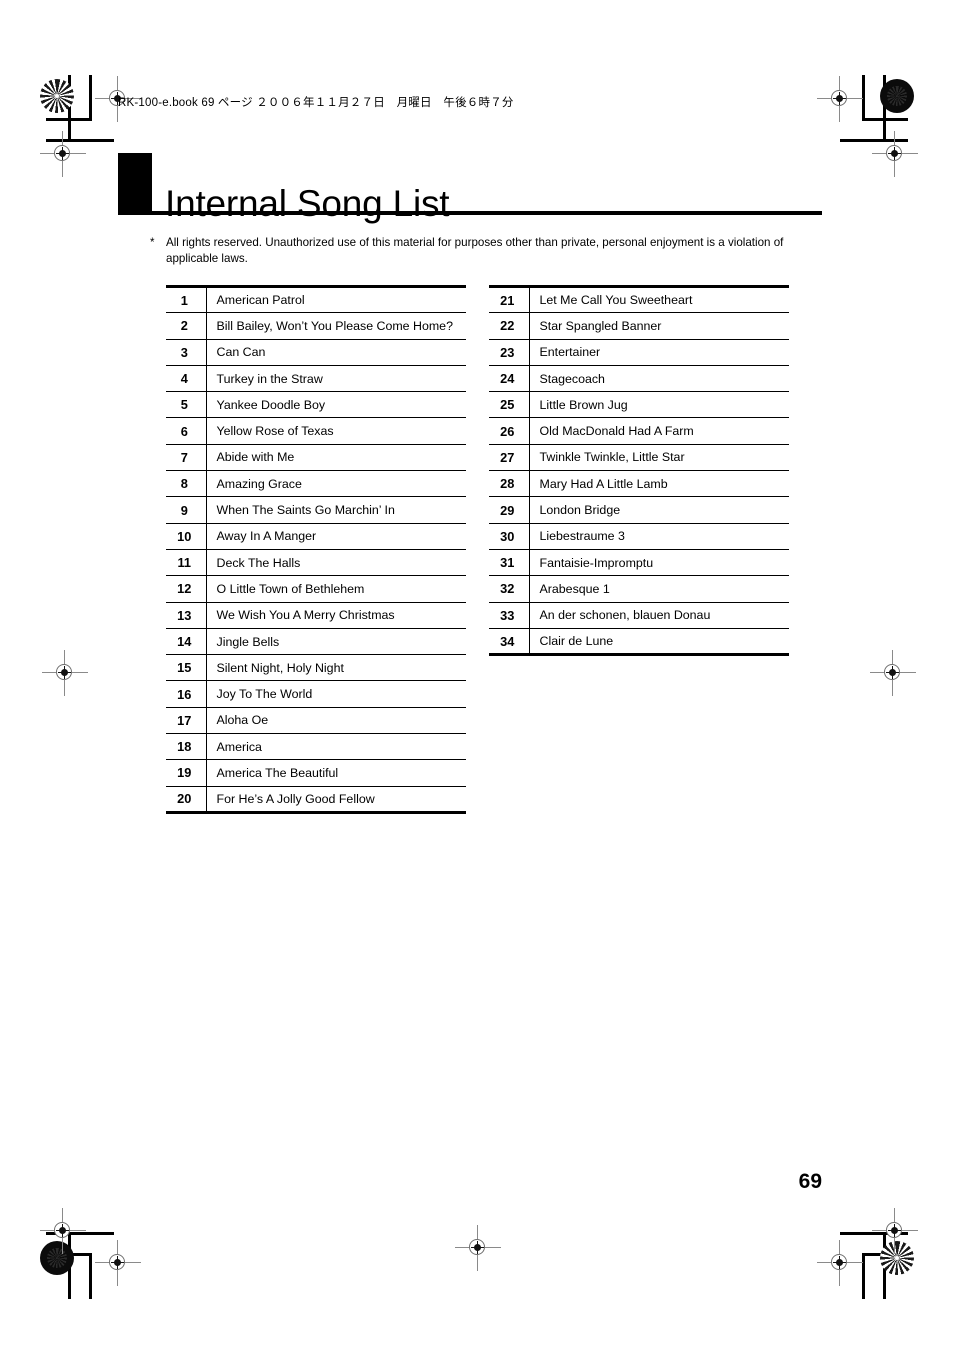 This screenshot has height=1351, width=954. Describe the element at coordinates (893, 673) in the screenshot. I see `registration-cross-mid-right` at that location.